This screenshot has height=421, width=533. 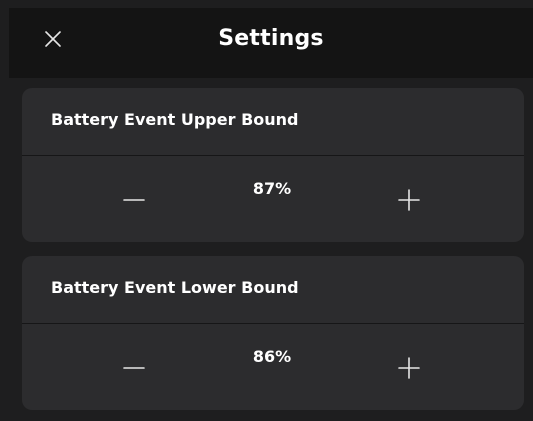 I want to click on upper-bound-increment-button, so click(x=409, y=200).